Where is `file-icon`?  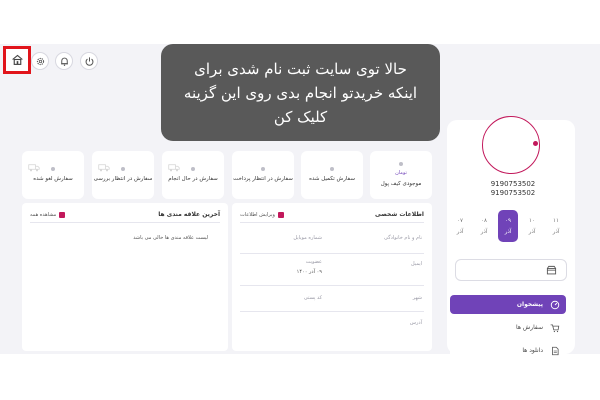 file-icon is located at coordinates (554, 350).